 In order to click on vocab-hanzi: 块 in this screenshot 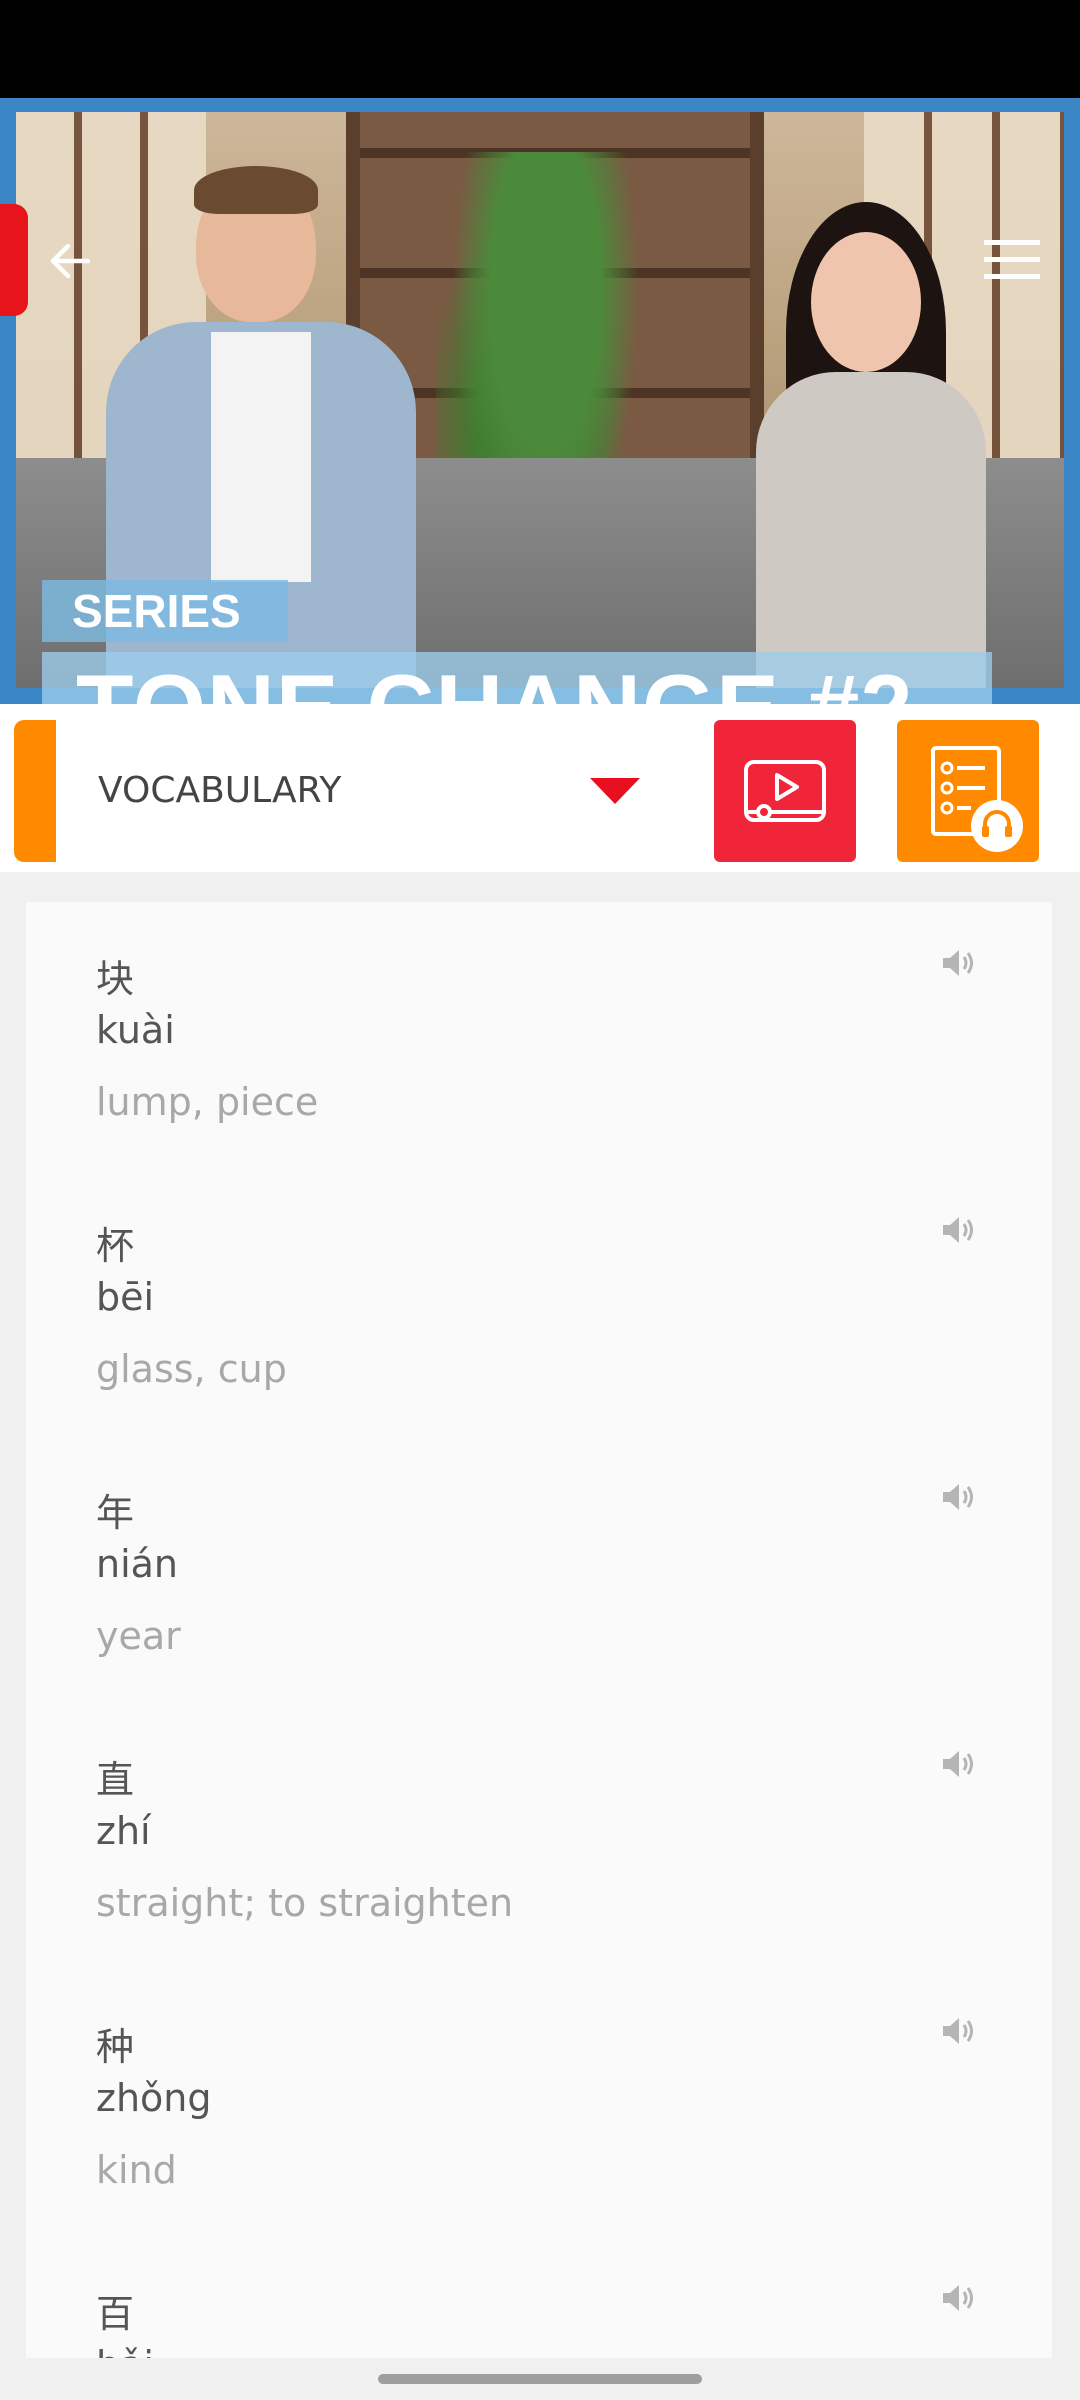, I will do `click(115, 979)`.